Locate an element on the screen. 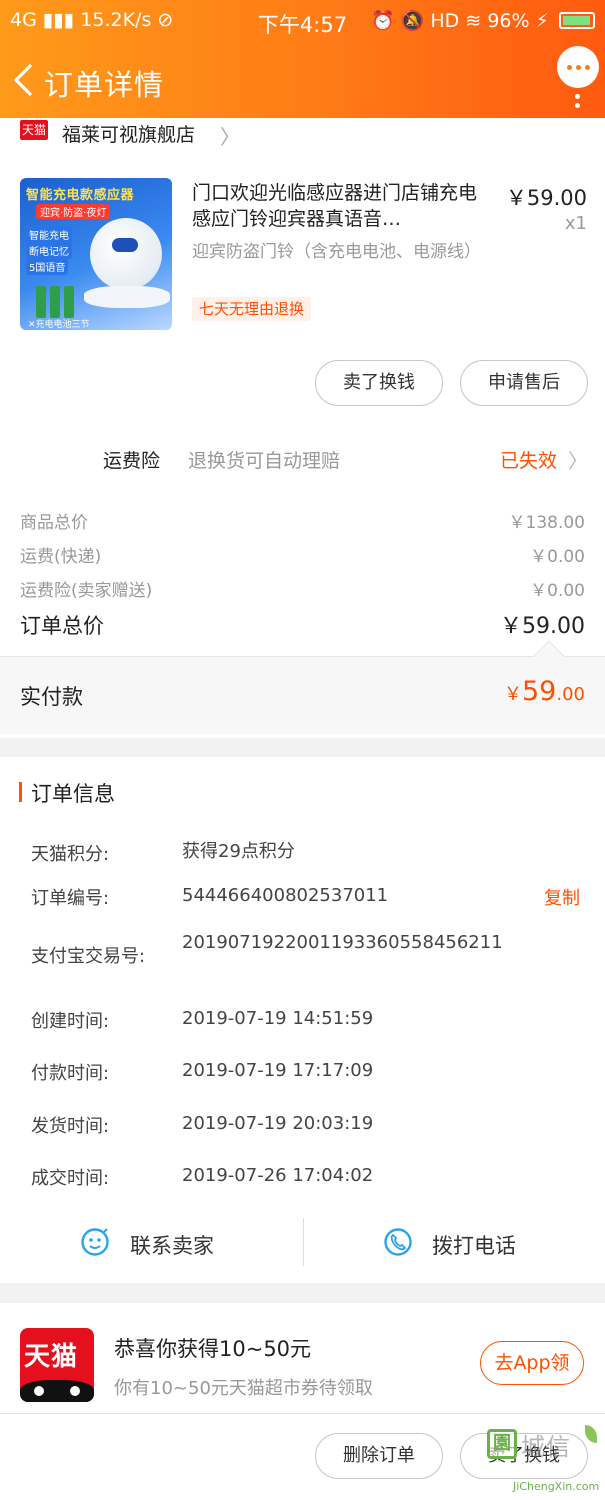  product-image-footnote: ✕充电电池三节 is located at coordinates (59, 325).